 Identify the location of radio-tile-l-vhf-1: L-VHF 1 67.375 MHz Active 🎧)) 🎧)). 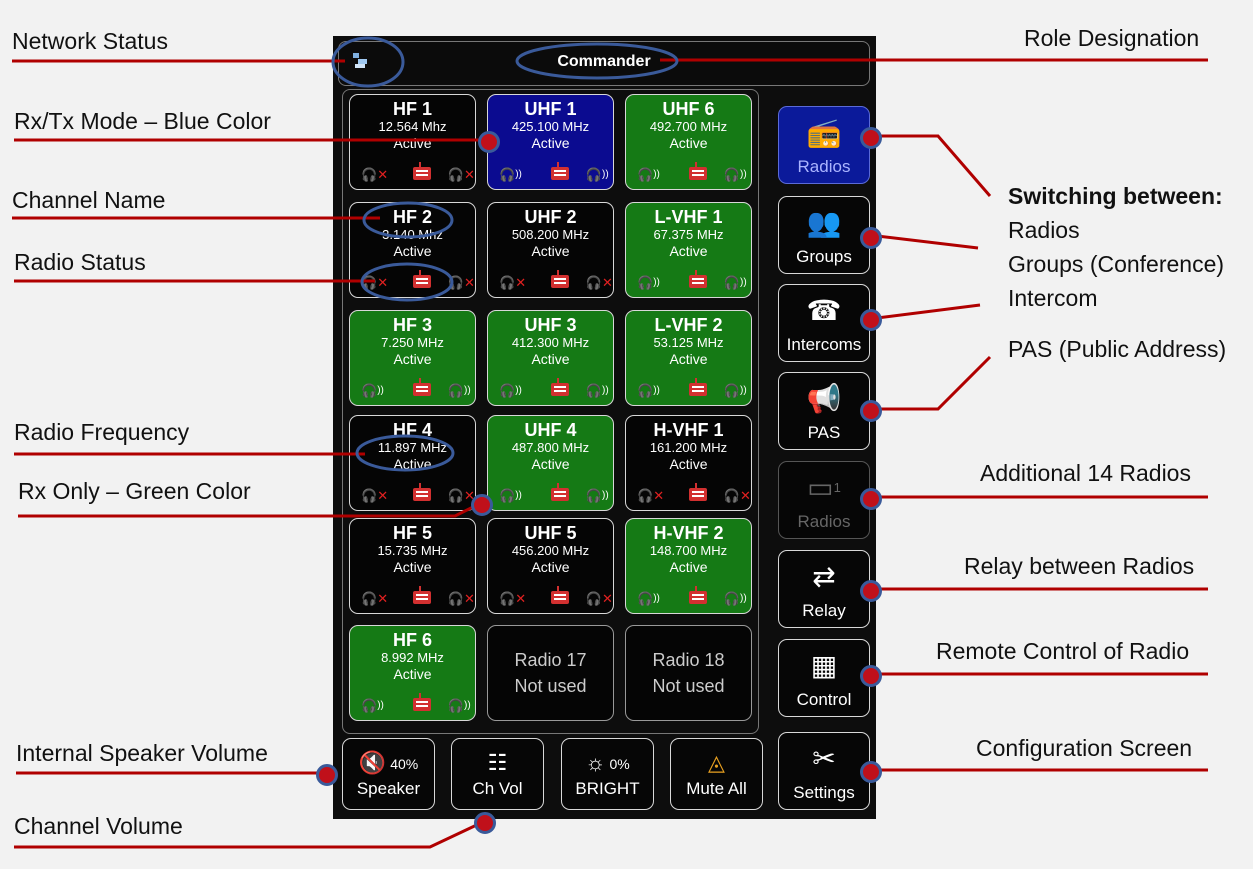
(688, 250).